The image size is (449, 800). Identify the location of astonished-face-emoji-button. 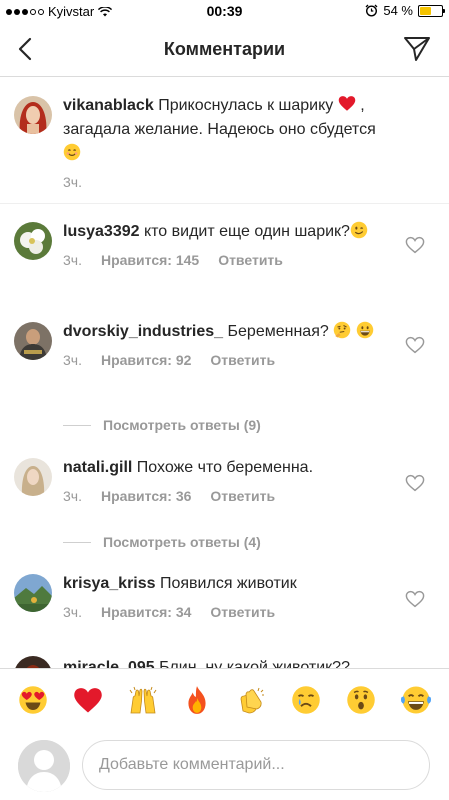
(361, 700).